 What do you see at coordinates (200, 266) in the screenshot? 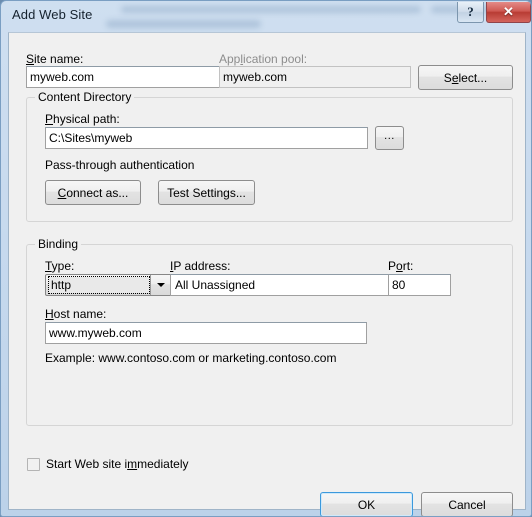
I see `ip-address-label: IP address:` at bounding box center [200, 266].